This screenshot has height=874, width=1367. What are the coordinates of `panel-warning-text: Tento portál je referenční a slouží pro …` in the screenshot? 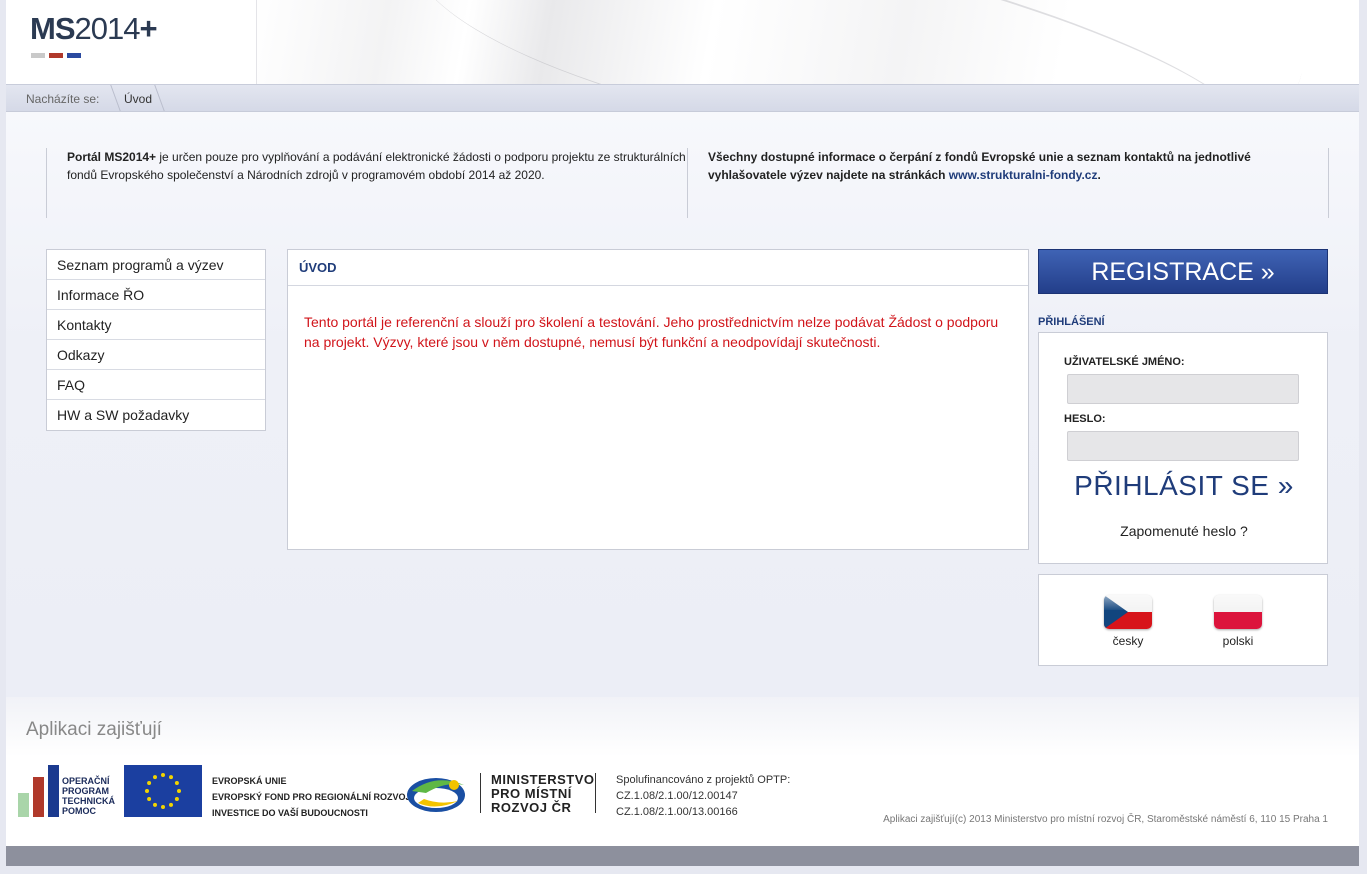 It's located at (651, 332).